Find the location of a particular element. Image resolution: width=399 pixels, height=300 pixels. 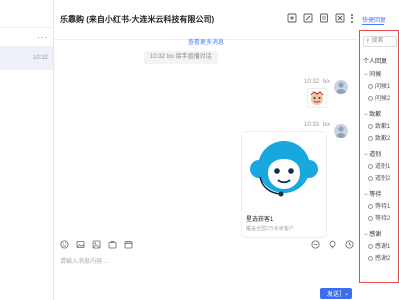

quick-reply-item: 感谢1 is located at coordinates (379, 245).